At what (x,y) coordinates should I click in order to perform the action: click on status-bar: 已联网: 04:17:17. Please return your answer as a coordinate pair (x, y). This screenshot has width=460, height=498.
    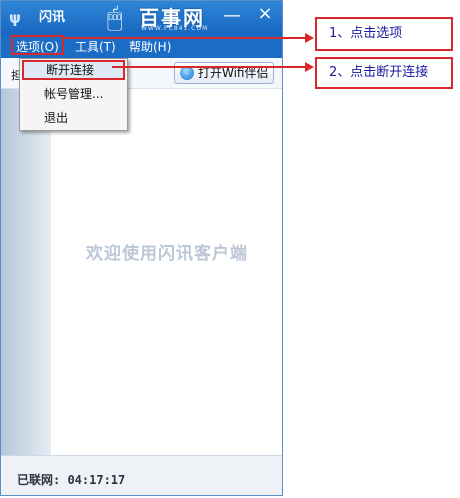
    Looking at the image, I should click on (141, 475).